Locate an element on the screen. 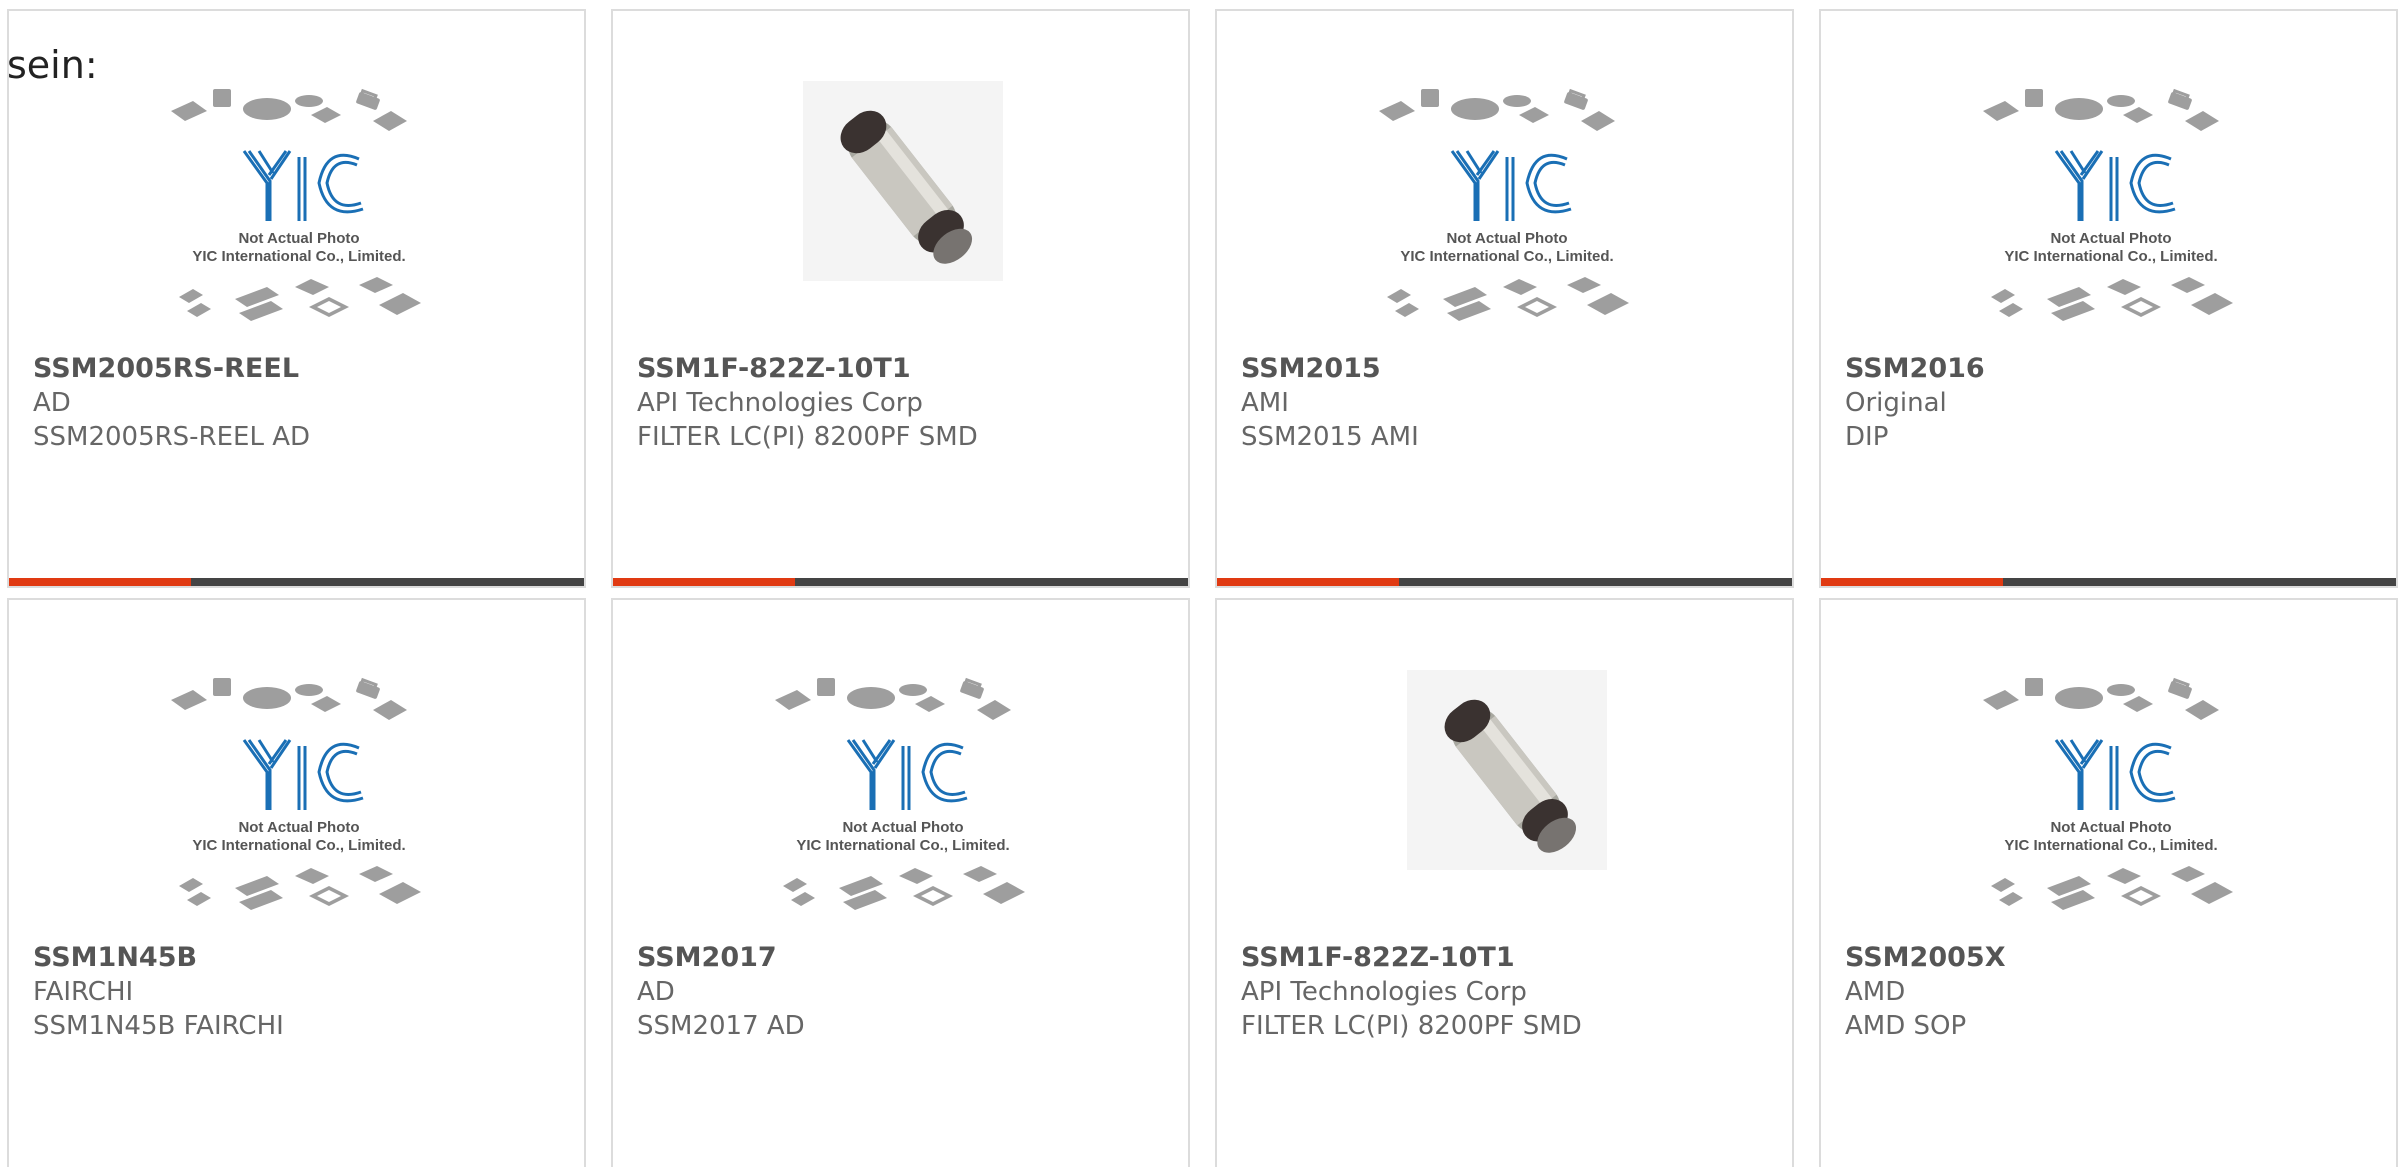  product-description: SSM2015 AMI is located at coordinates (1330, 437).